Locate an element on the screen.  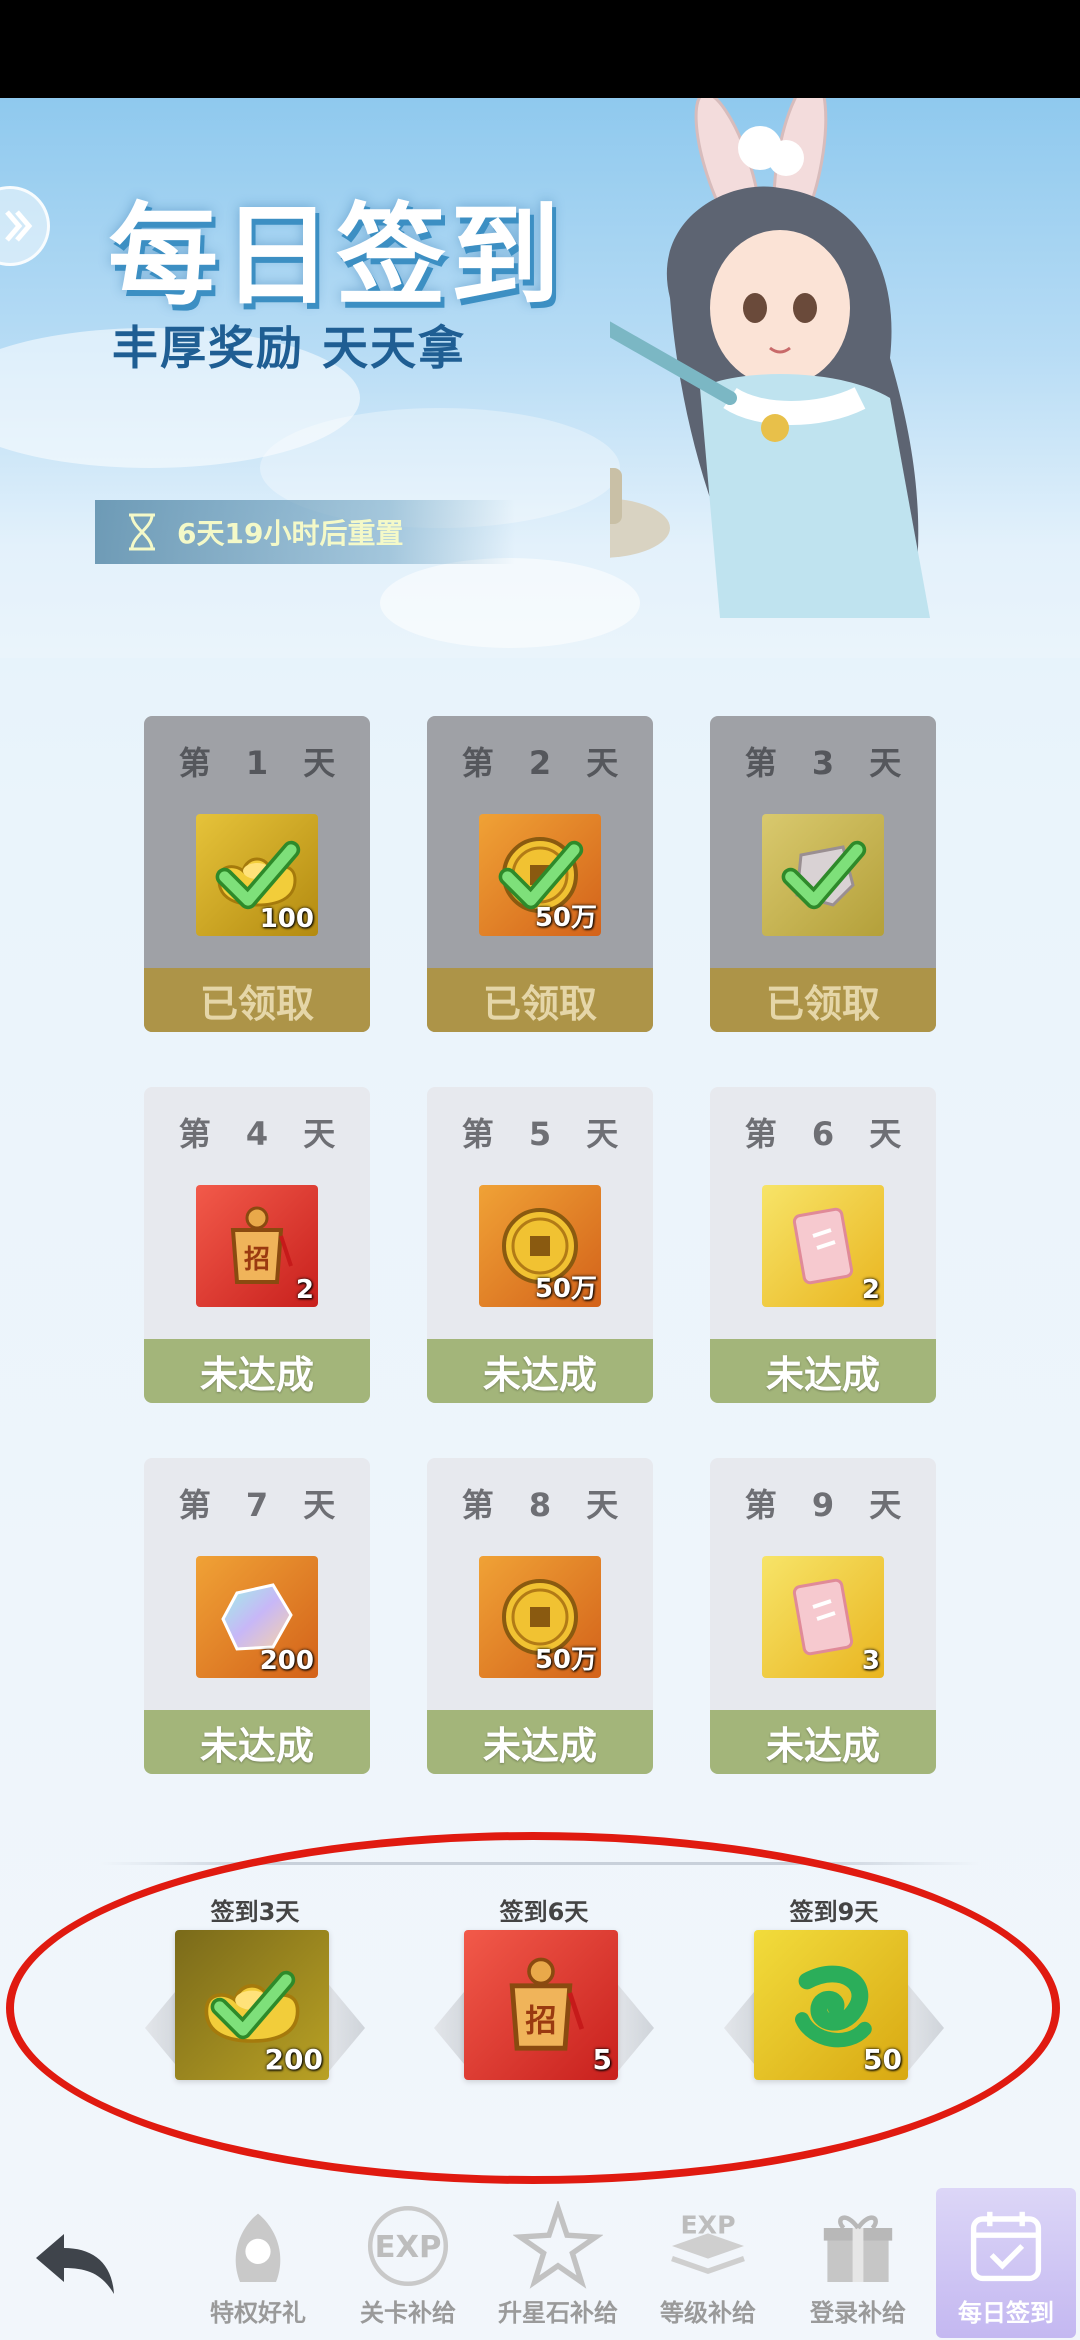
reward-quantity: 100 is located at coordinates (286, 919).